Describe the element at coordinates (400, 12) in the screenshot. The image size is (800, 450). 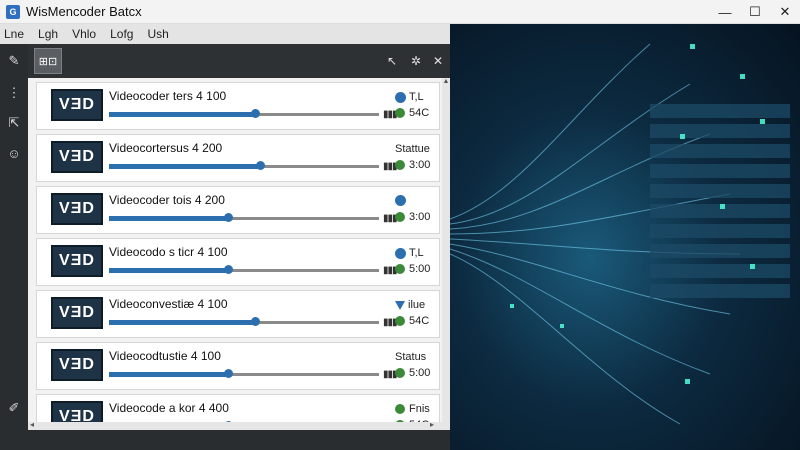
I see `title-bar: G WisMencoder Batcx — ☐ ✕` at that location.